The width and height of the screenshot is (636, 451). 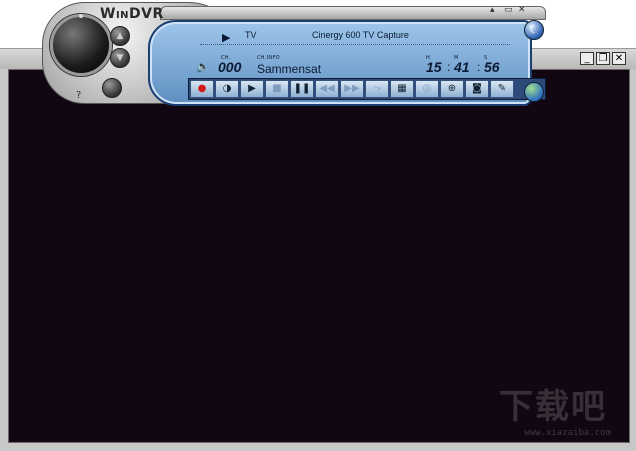 I want to click on snapshot-button: ◙, so click(x=477, y=89).